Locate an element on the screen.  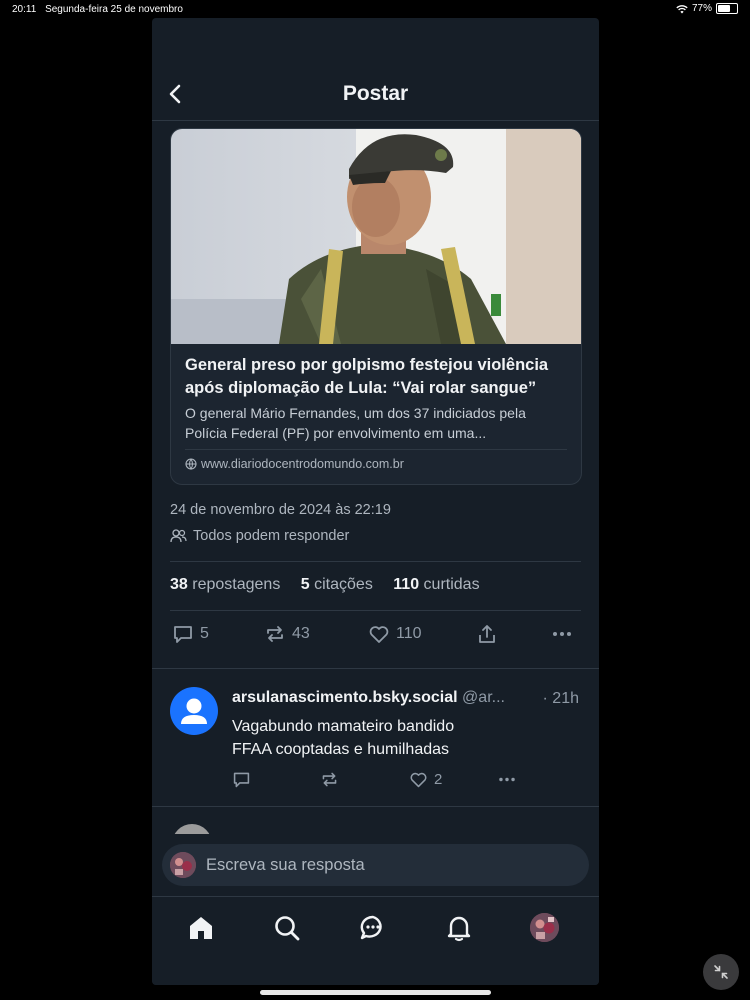
reposts-label: repostagens is located at coordinates (236, 584).